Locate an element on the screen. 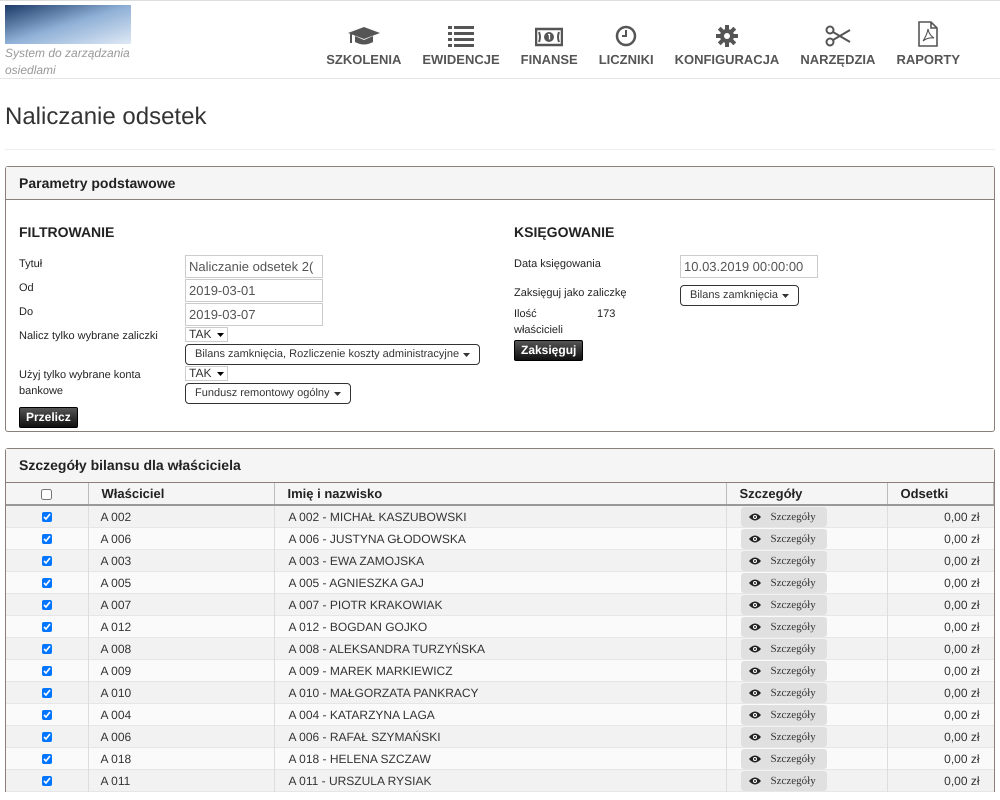 The image size is (1000, 800). field-label: Ilość właścicieli is located at coordinates (539, 322).